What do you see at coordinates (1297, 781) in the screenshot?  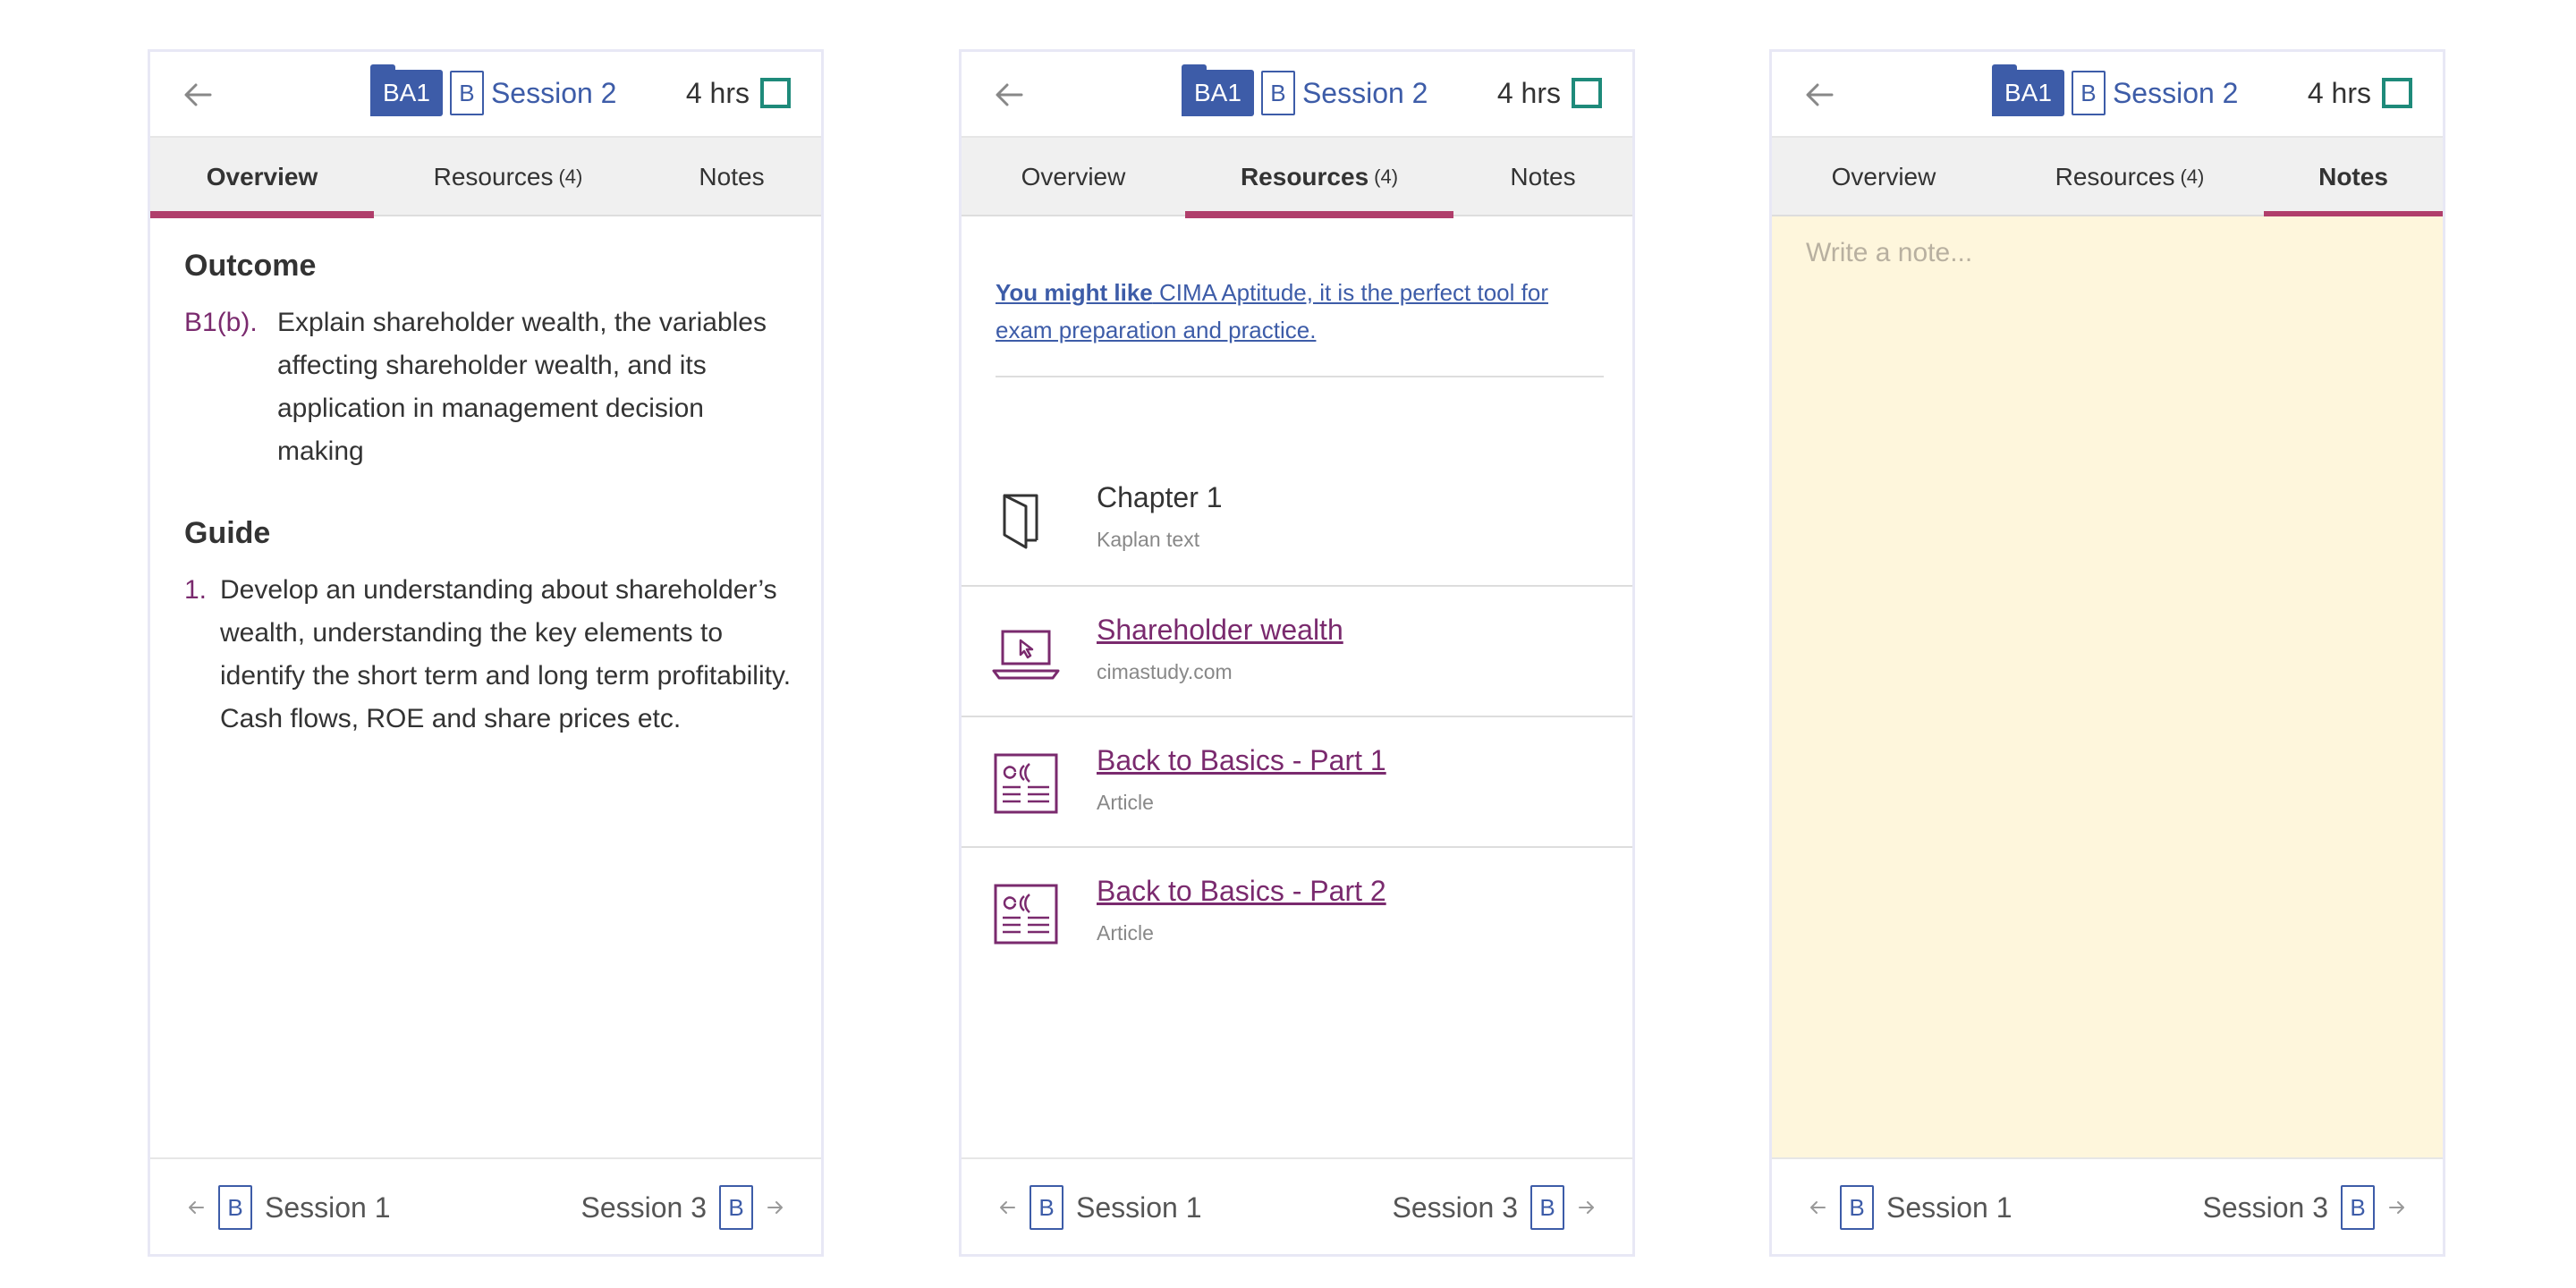 I see `resource-item: Back to Basics - Part 1 Article` at bounding box center [1297, 781].